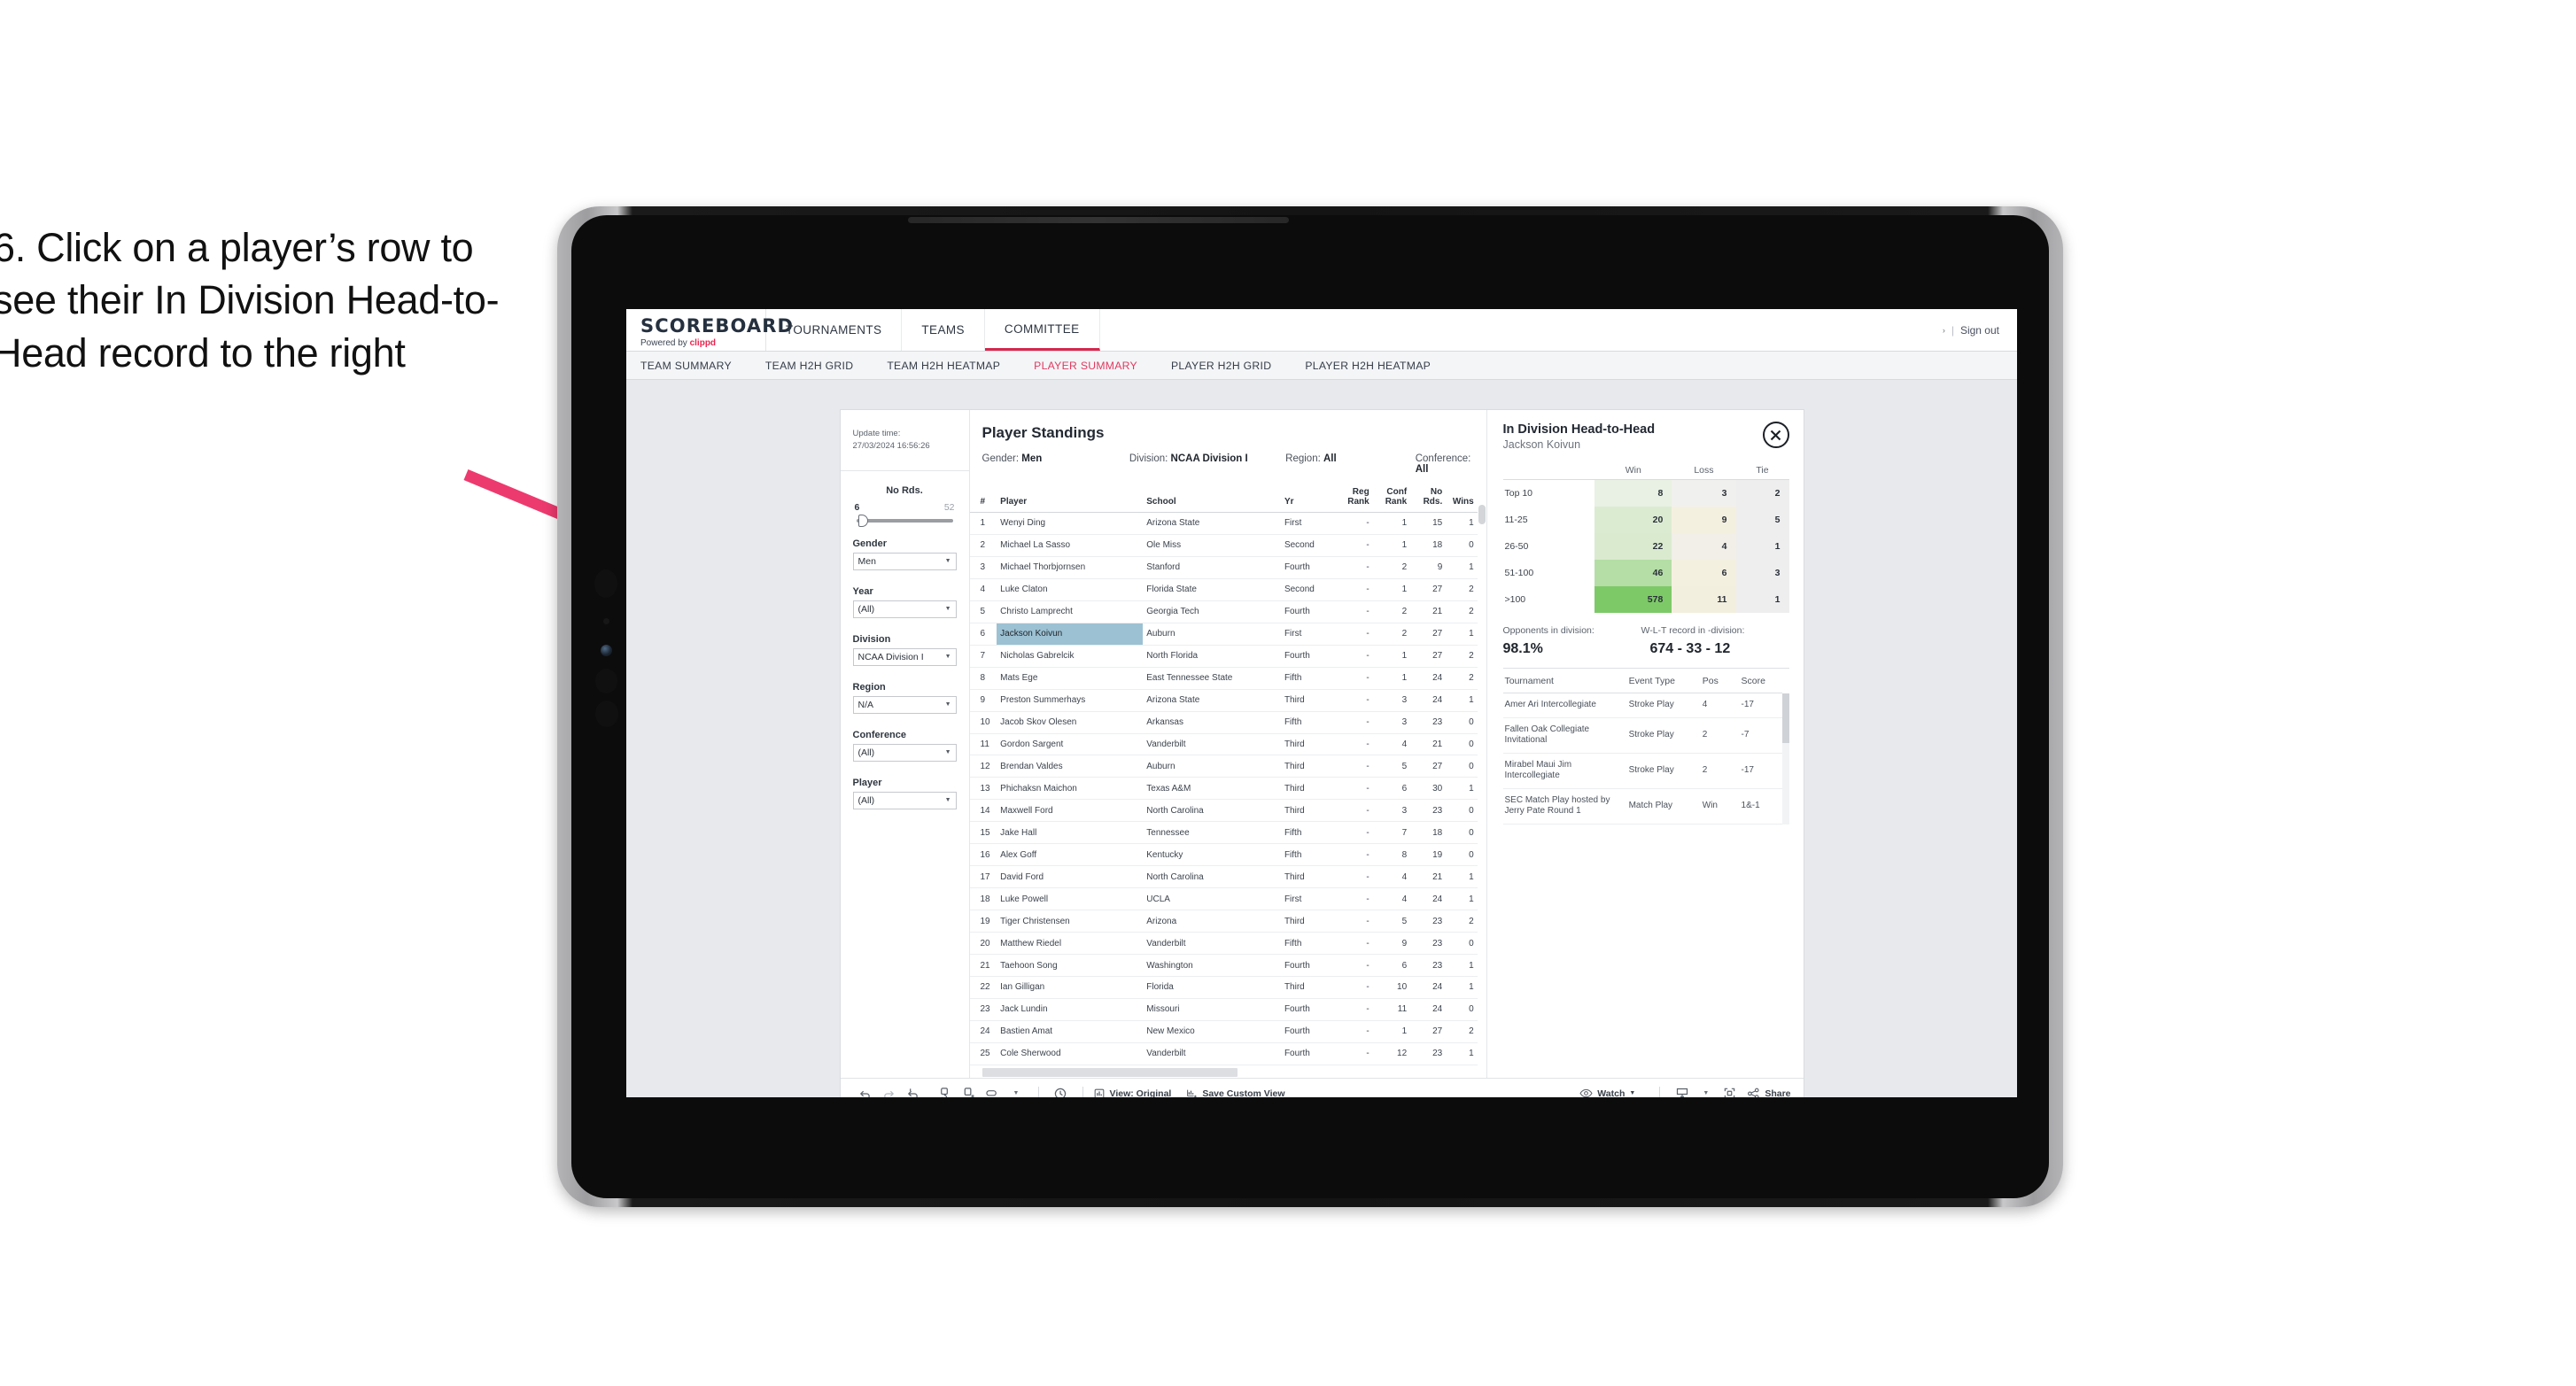  I want to click on table-row: 1 Wenyi Ding Arizona State First -1 15 1, so click(1223, 524).